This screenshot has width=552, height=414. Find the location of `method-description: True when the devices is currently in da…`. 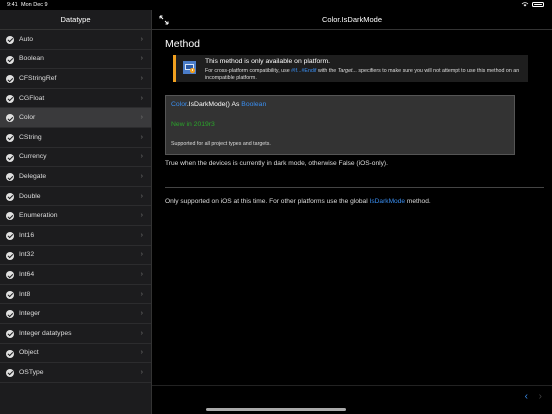

method-description: True when the devices is currently in da… is located at coordinates (276, 163).